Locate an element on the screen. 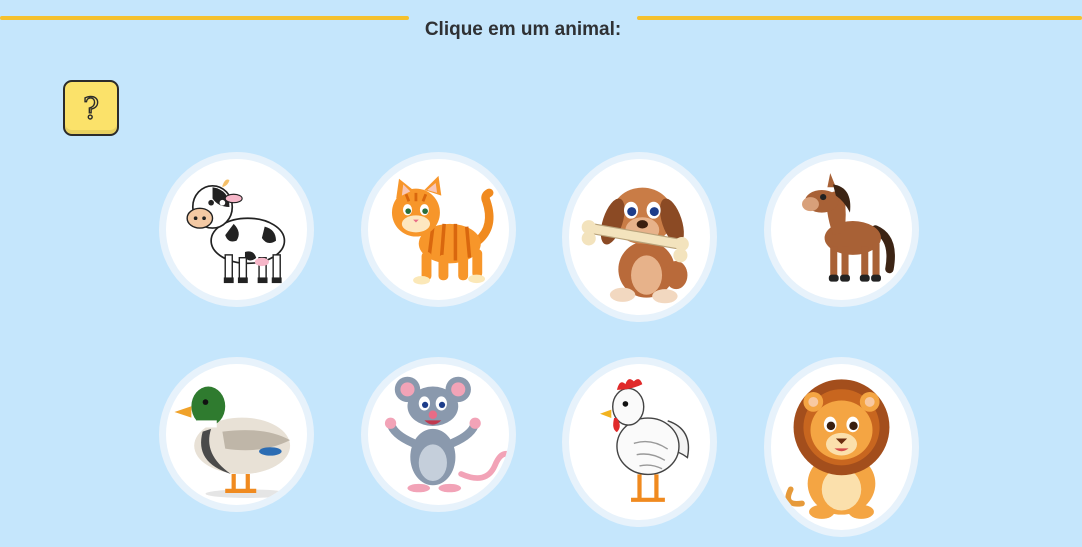 The image size is (1082, 547). page-title: Clique em um animal: is located at coordinates (523, 29).